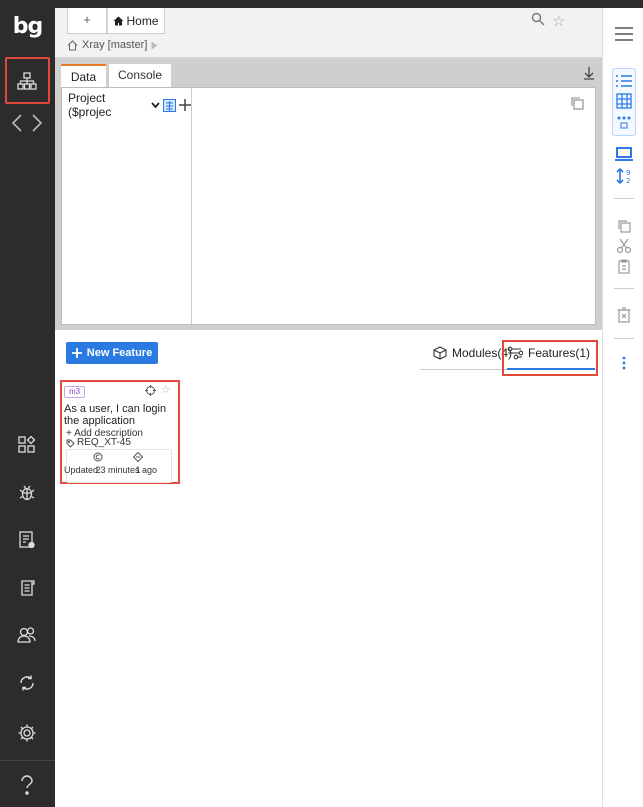  Describe the element at coordinates (472, 353) in the screenshot. I see `tab-modules: Modules(4)` at that location.